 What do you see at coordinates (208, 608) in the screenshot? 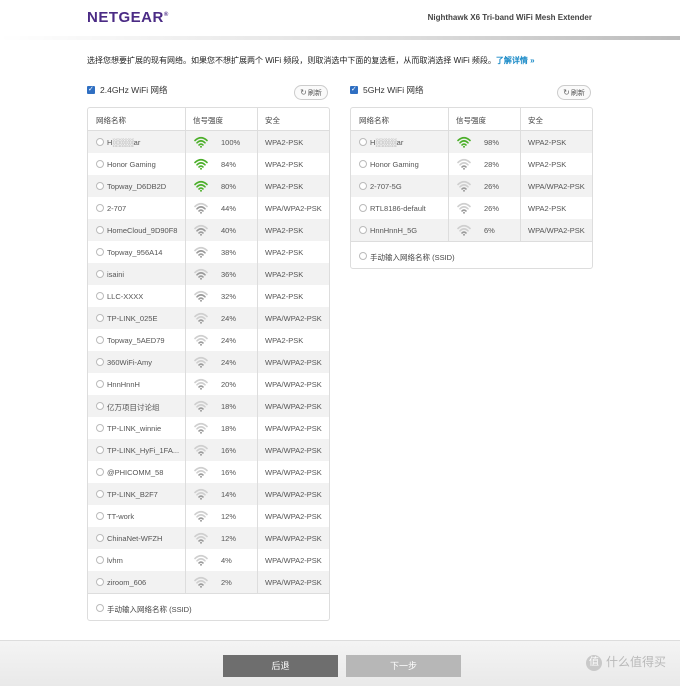
I see `band24-manual-ssid: 手动输入网络名称 (SSID)` at bounding box center [208, 608].